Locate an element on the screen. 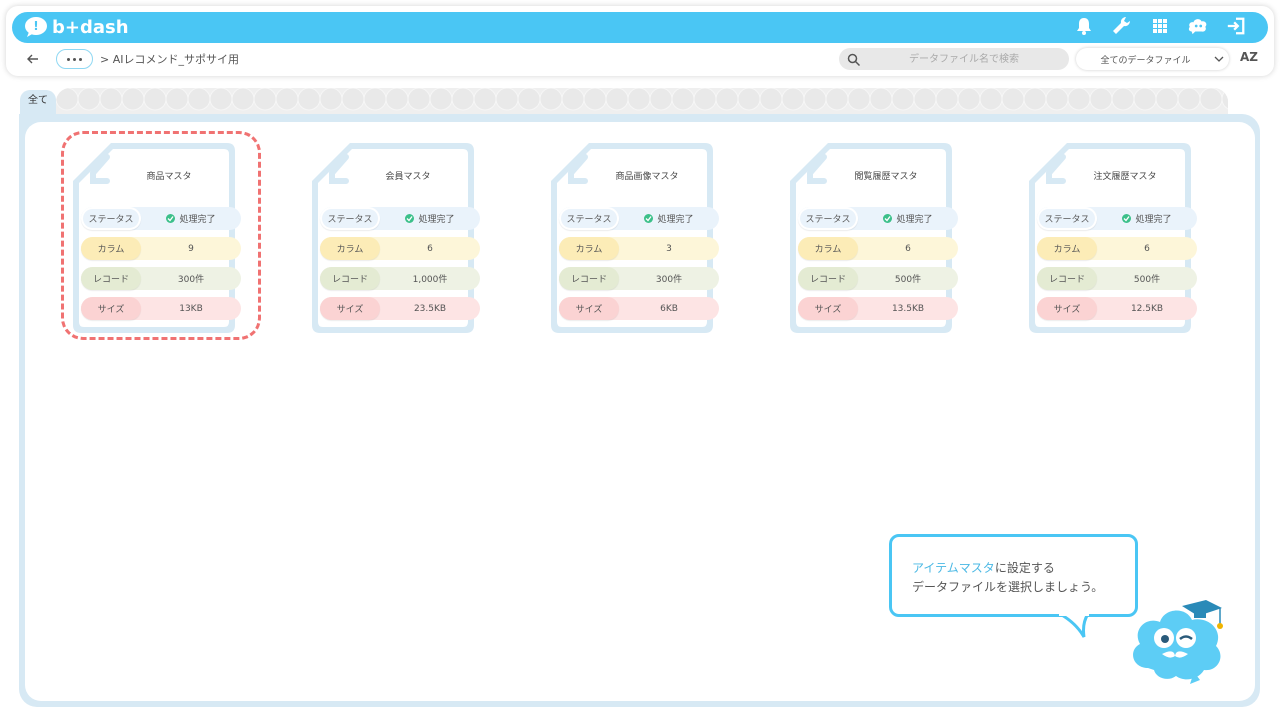 This screenshot has width=1280, height=720. back-arrow-icon is located at coordinates (33, 59).